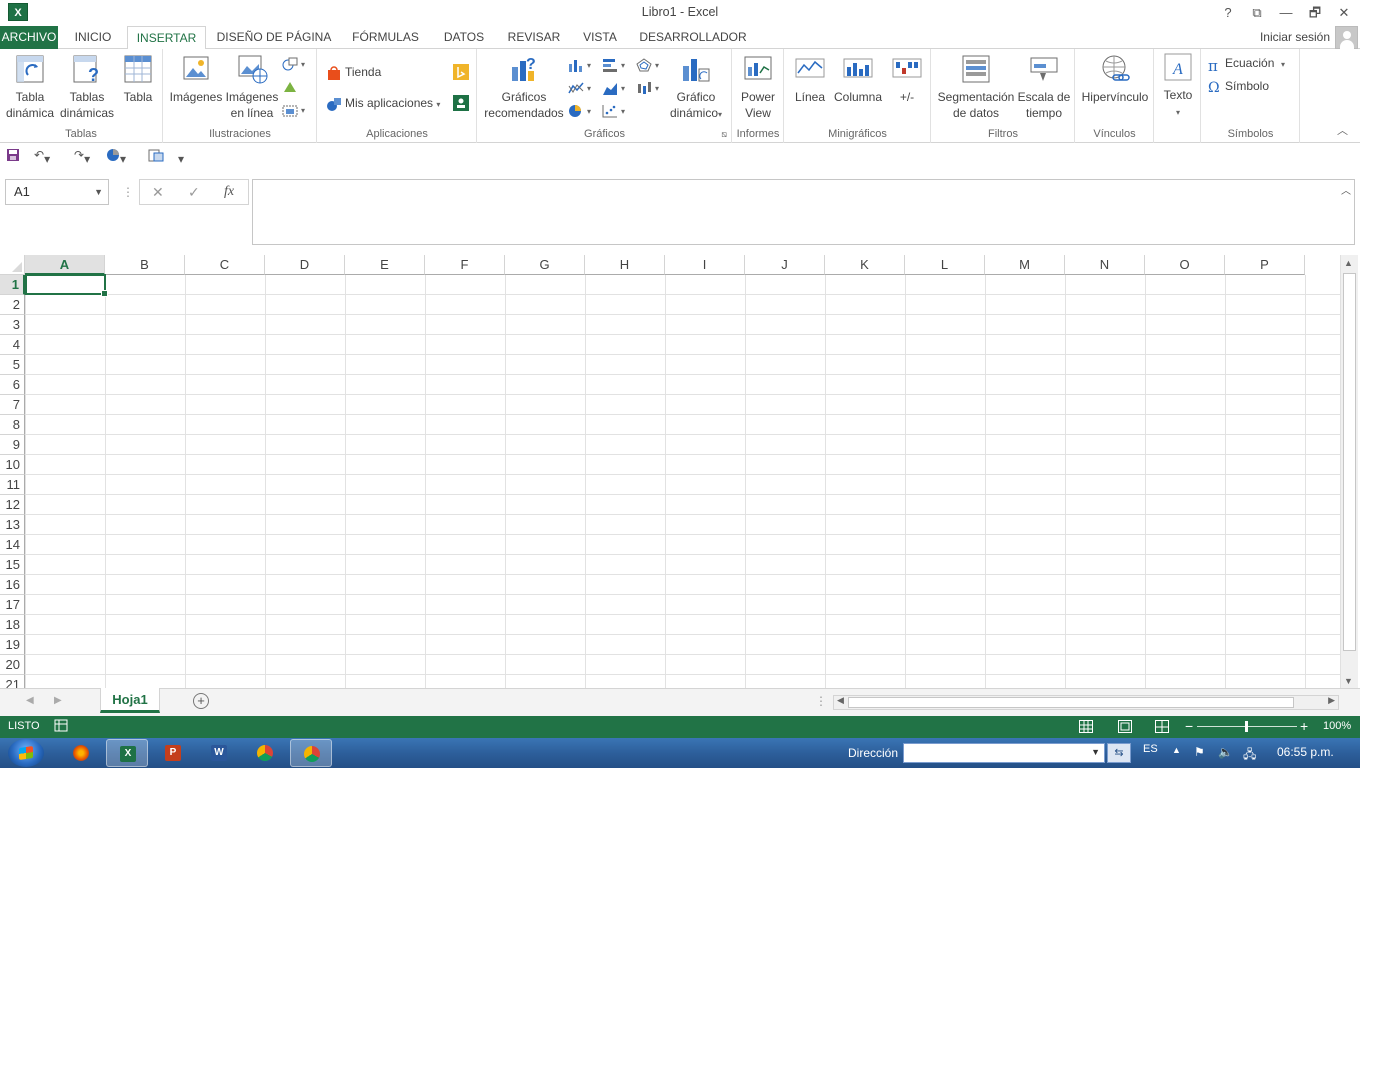  What do you see at coordinates (945, 265) in the screenshot?
I see `column-header: L` at bounding box center [945, 265].